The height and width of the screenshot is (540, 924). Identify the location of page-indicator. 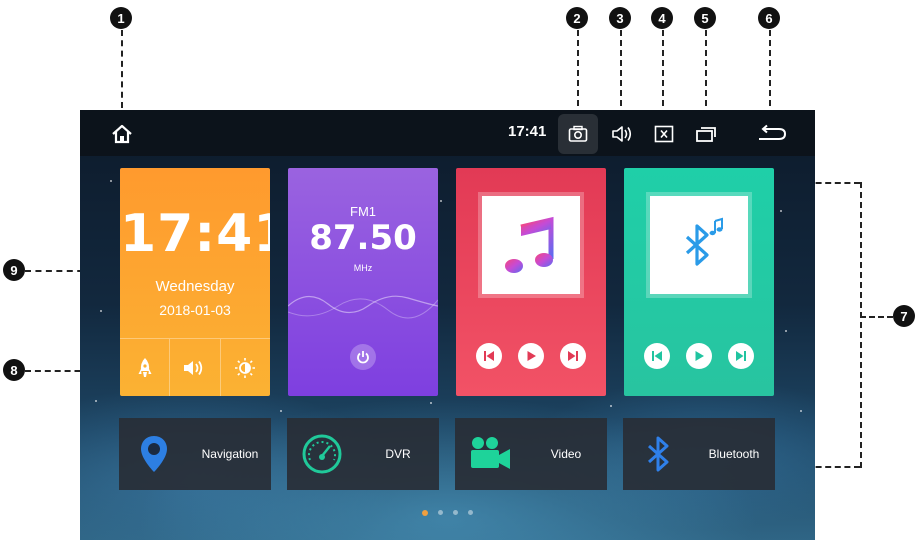
(447, 513).